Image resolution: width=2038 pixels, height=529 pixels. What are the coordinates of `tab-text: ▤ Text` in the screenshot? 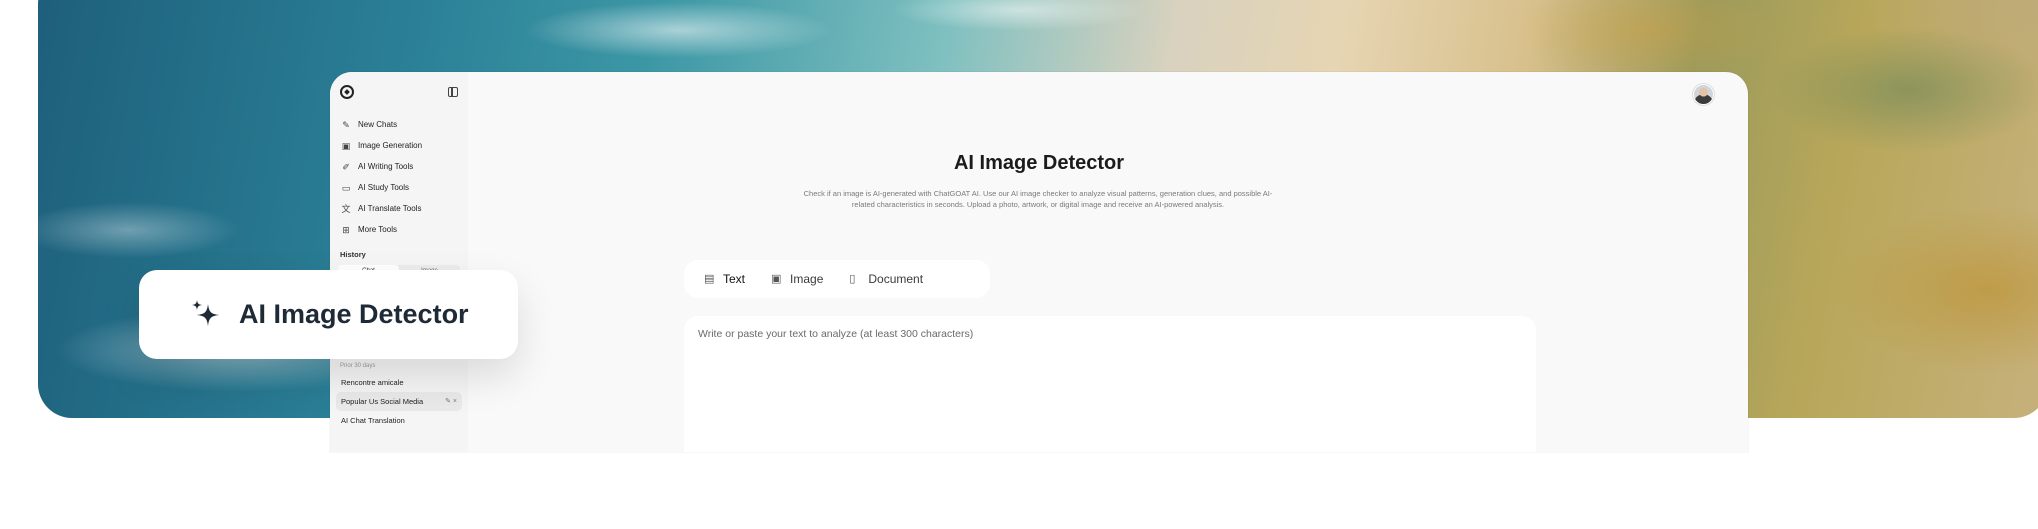 It's located at (724, 279).